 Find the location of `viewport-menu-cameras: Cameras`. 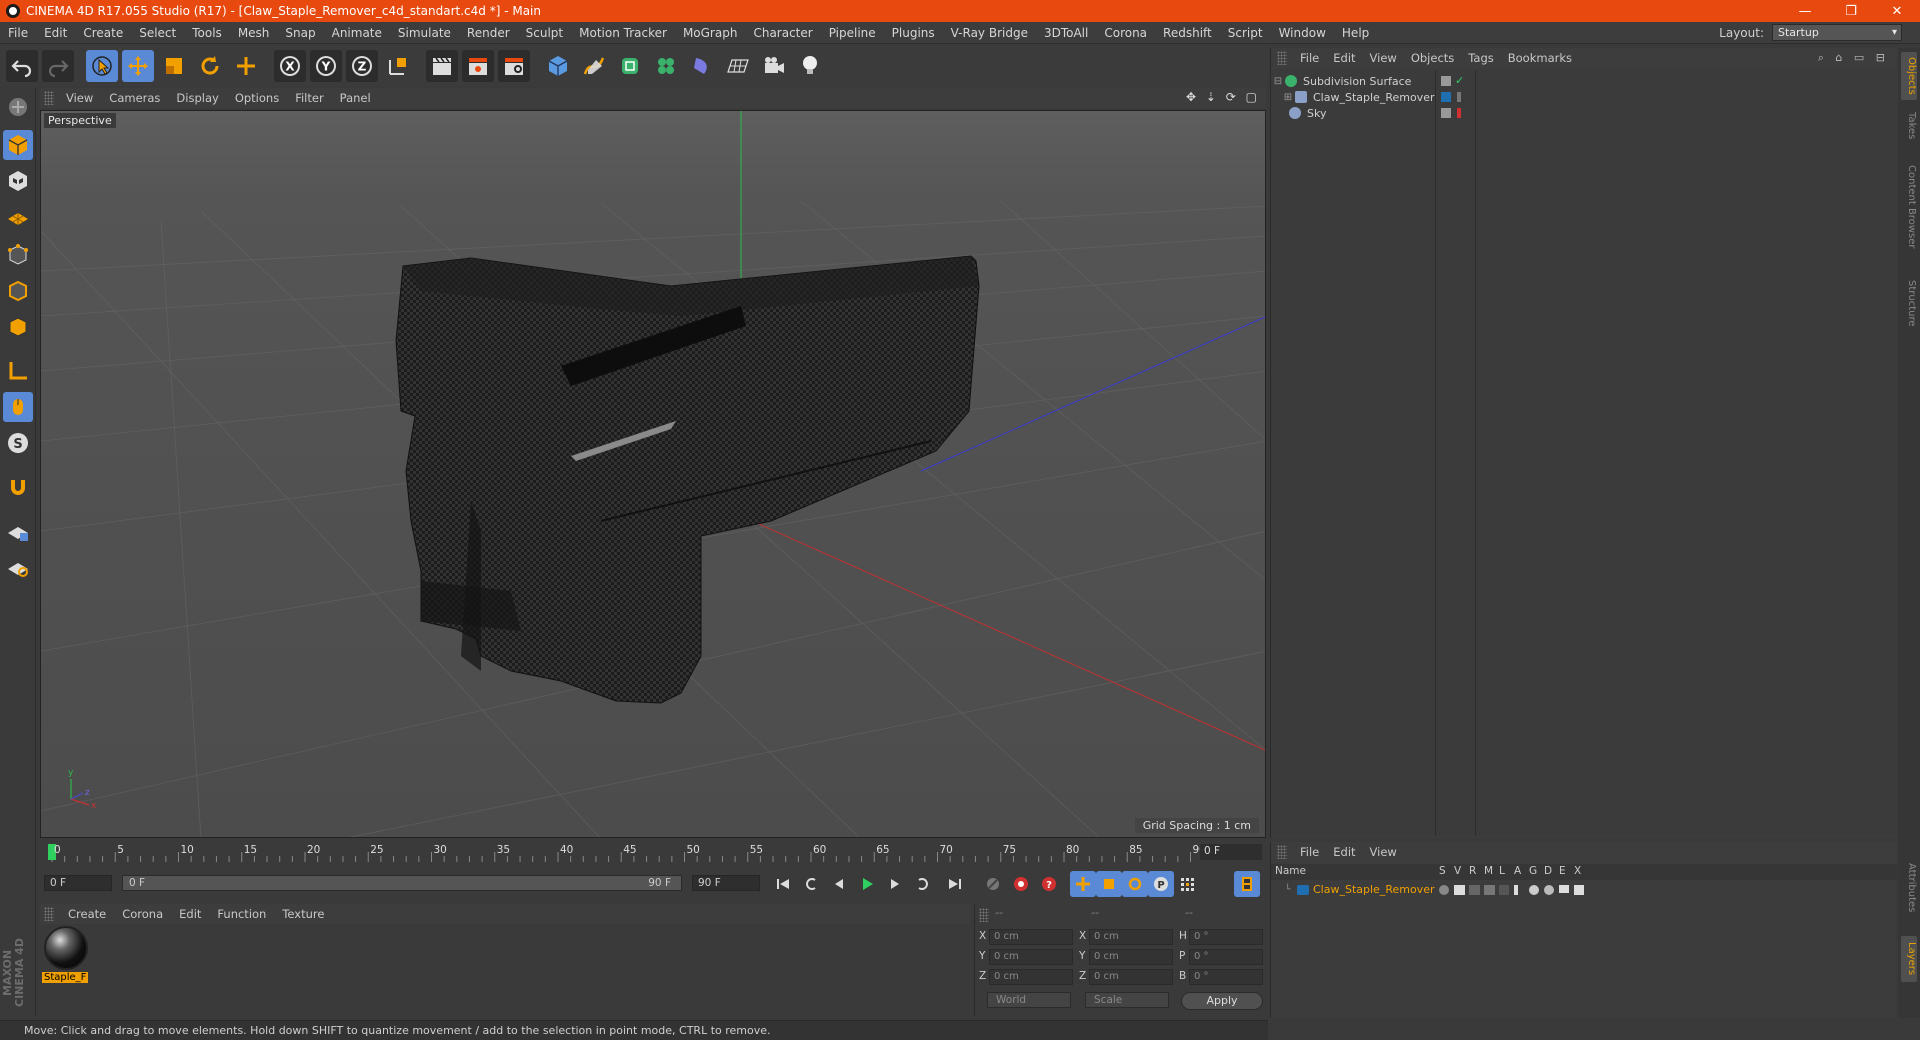

viewport-menu-cameras: Cameras is located at coordinates (134, 98).